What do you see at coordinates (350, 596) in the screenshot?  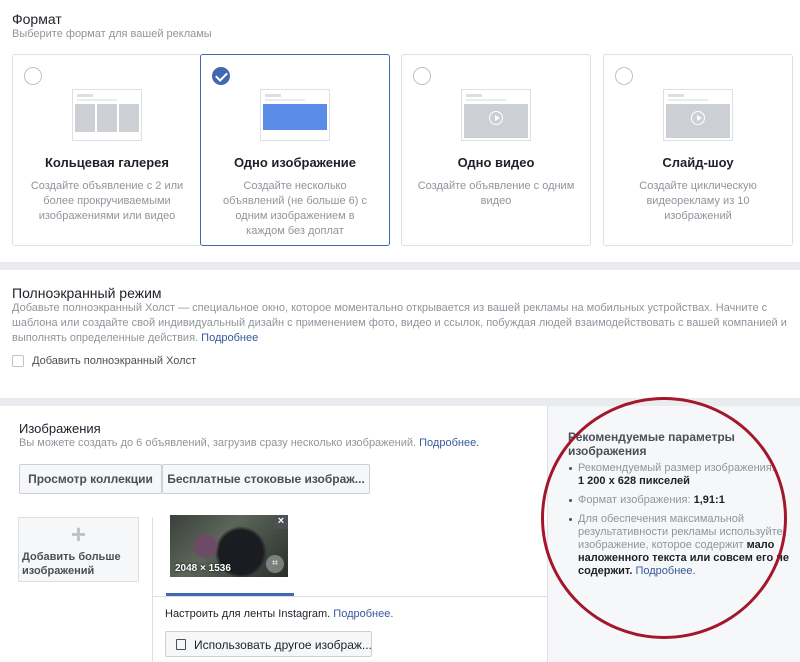 I see `thumbnail-row-divider` at bounding box center [350, 596].